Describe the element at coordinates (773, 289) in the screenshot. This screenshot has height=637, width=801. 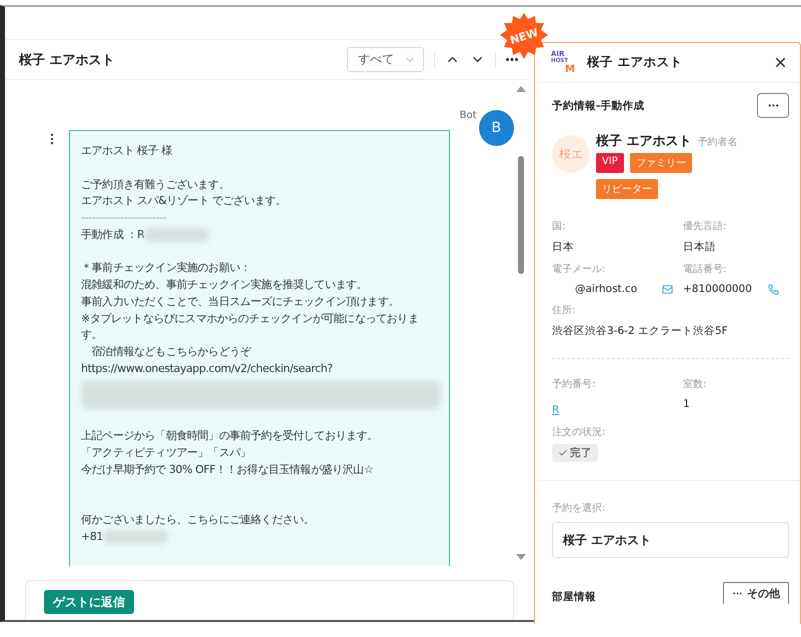
I see `phone-icon` at that location.